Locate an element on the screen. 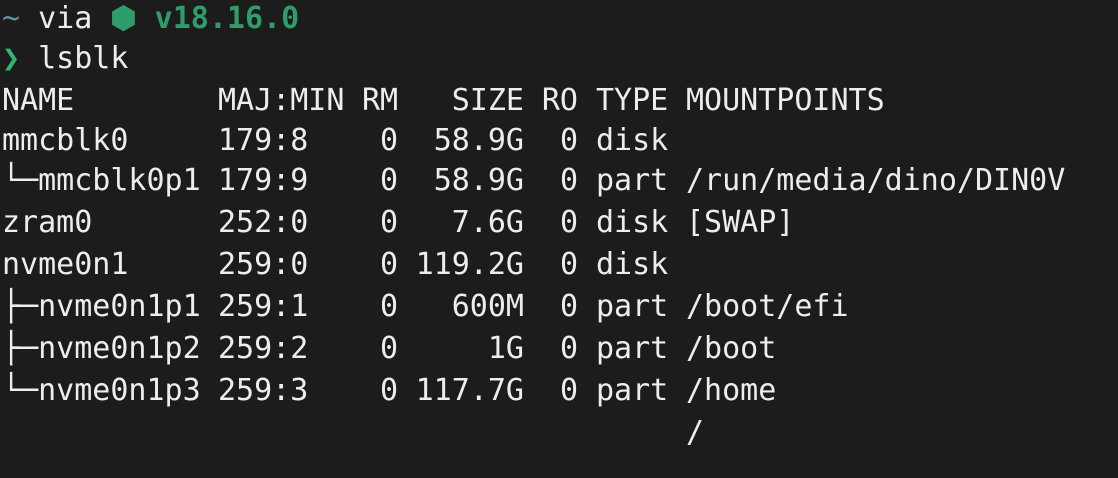  table-row: ├─nvme0n1p2 259:2 0 1G 0 part/boot is located at coordinates (560, 349).